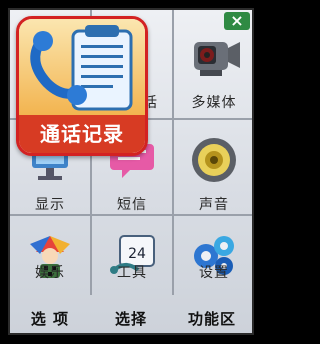 The height and width of the screenshot is (344, 320). I want to click on softkey-options: 选 项, so click(50, 318).